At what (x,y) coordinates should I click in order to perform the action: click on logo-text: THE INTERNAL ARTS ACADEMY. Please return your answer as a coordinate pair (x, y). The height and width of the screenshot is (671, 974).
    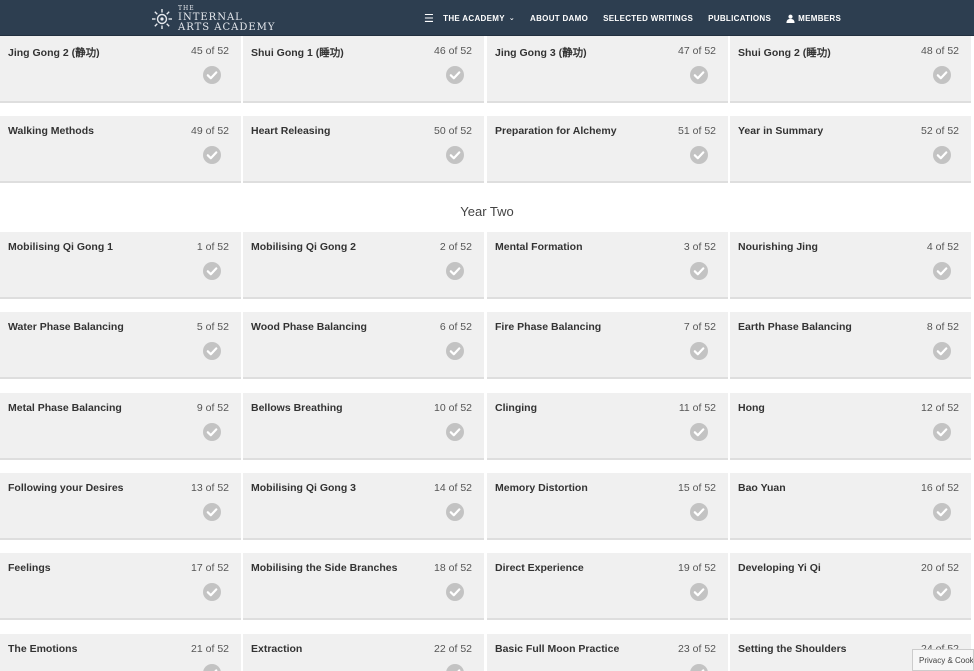
    Looking at the image, I should click on (227, 18).